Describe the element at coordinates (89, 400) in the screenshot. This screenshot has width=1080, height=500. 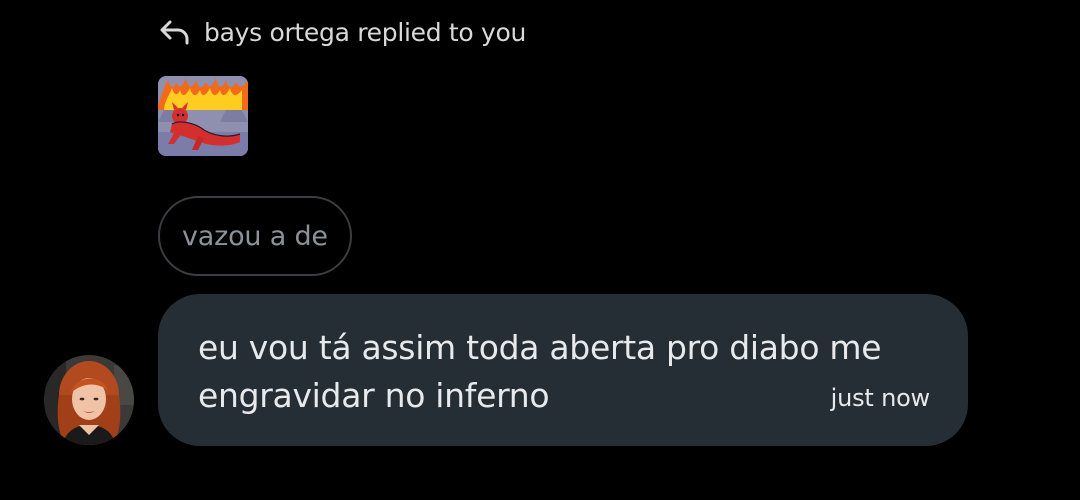
I see `profile-photo-avatar` at that location.